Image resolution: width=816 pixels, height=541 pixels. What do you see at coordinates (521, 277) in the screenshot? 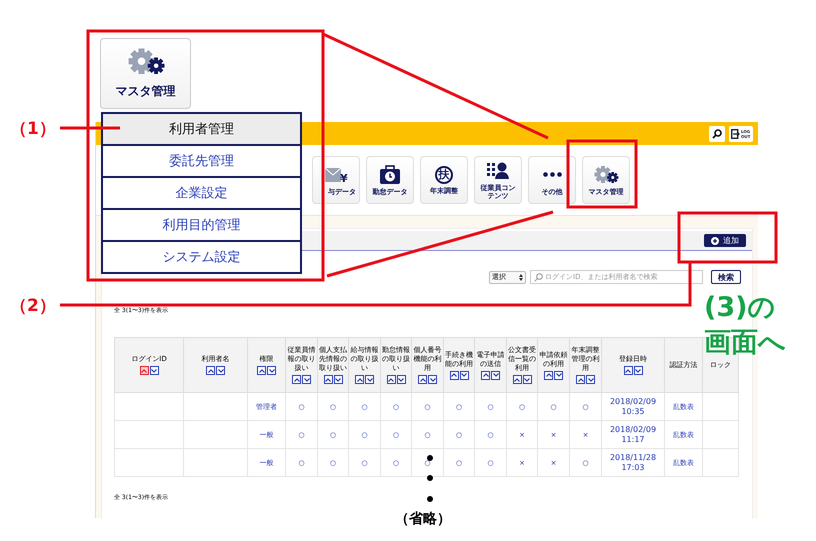
I see `updown-icon` at bounding box center [521, 277].